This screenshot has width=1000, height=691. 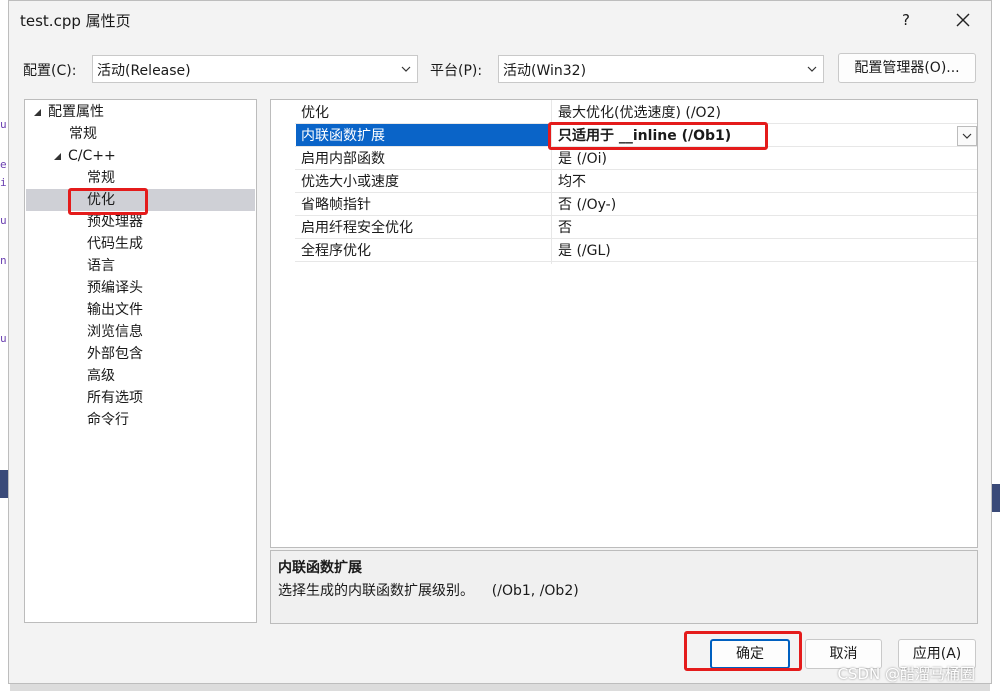 What do you see at coordinates (357, 228) in the screenshot?
I see `property-name: 启用纤程安全优化` at bounding box center [357, 228].